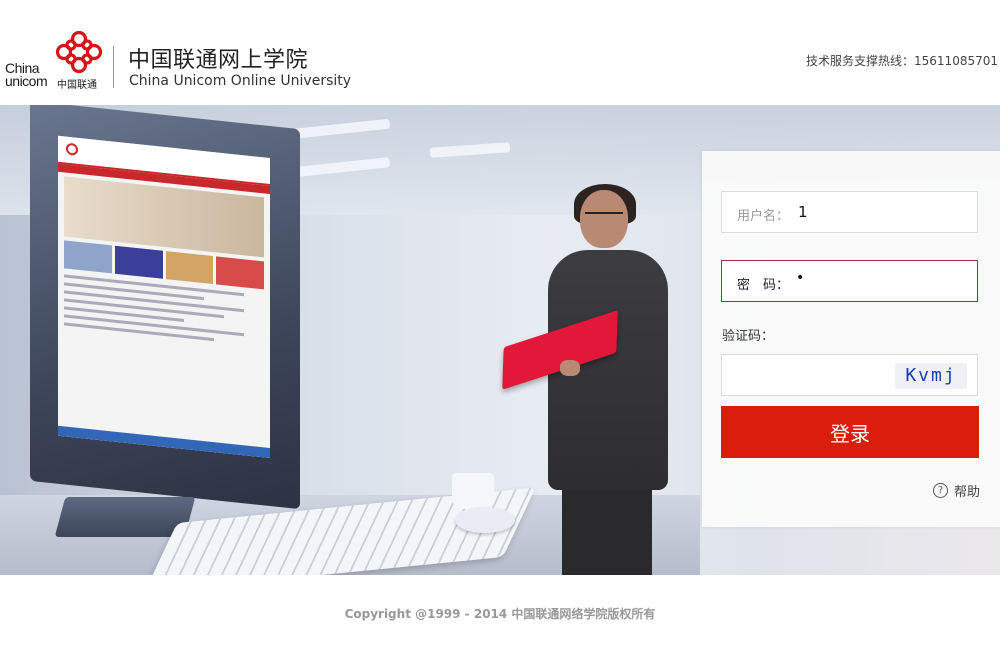 The height and width of the screenshot is (660, 1000). I want to click on hotline-number: 15611085701, so click(956, 61).